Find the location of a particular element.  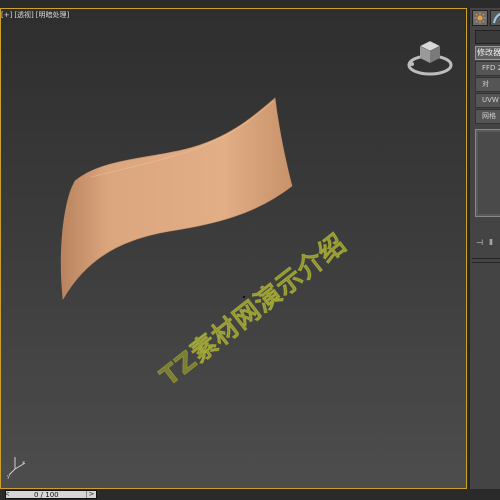

create-tab is located at coordinates (480, 18).